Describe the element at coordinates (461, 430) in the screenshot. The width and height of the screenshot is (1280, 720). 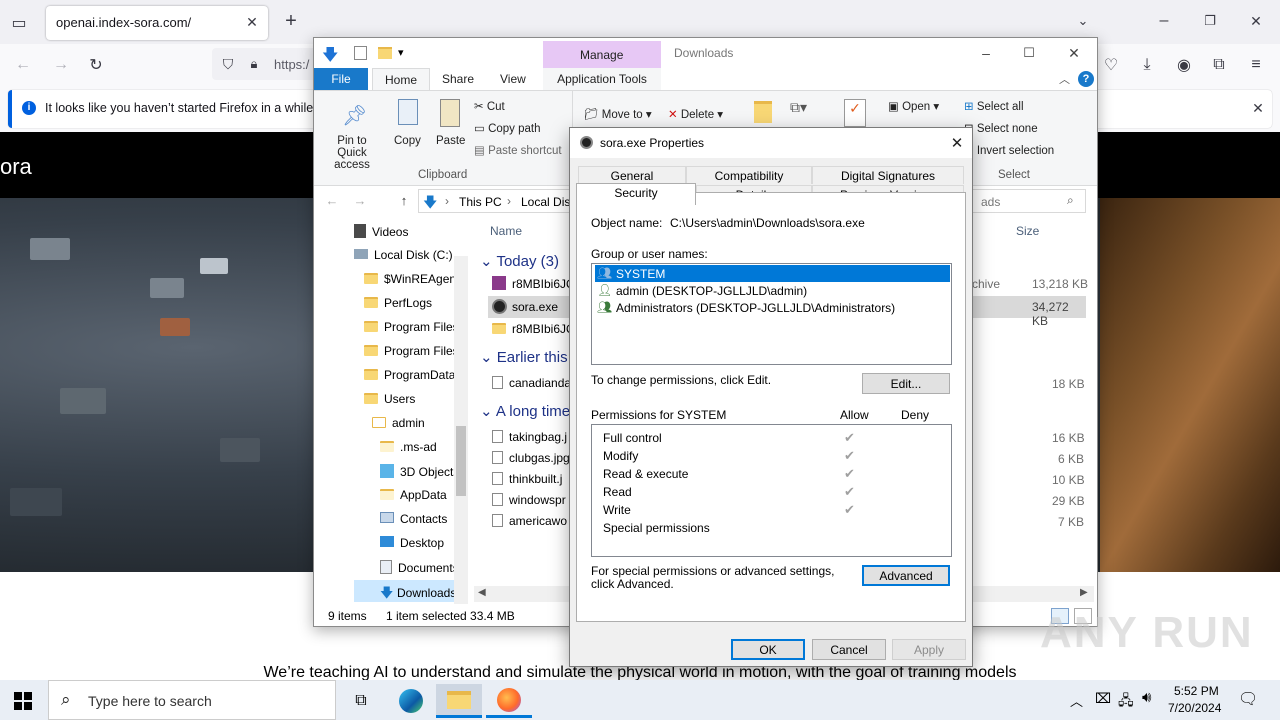
I see `nav-scrollbar` at that location.